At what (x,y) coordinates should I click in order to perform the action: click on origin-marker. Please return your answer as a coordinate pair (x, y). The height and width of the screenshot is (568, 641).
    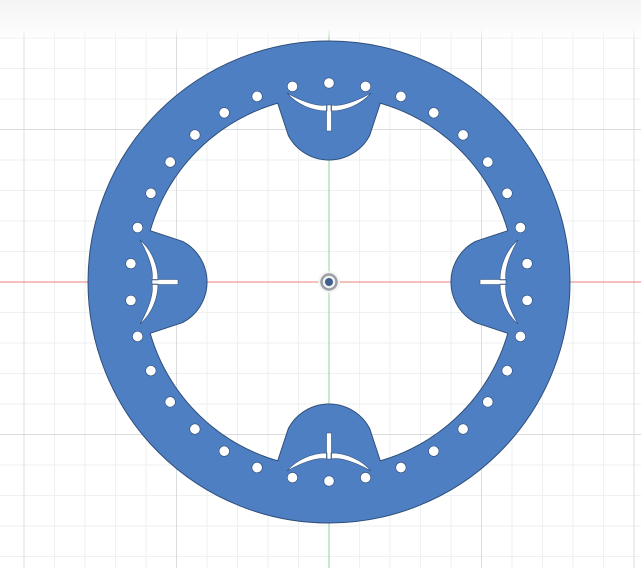
    Looking at the image, I should click on (329, 282).